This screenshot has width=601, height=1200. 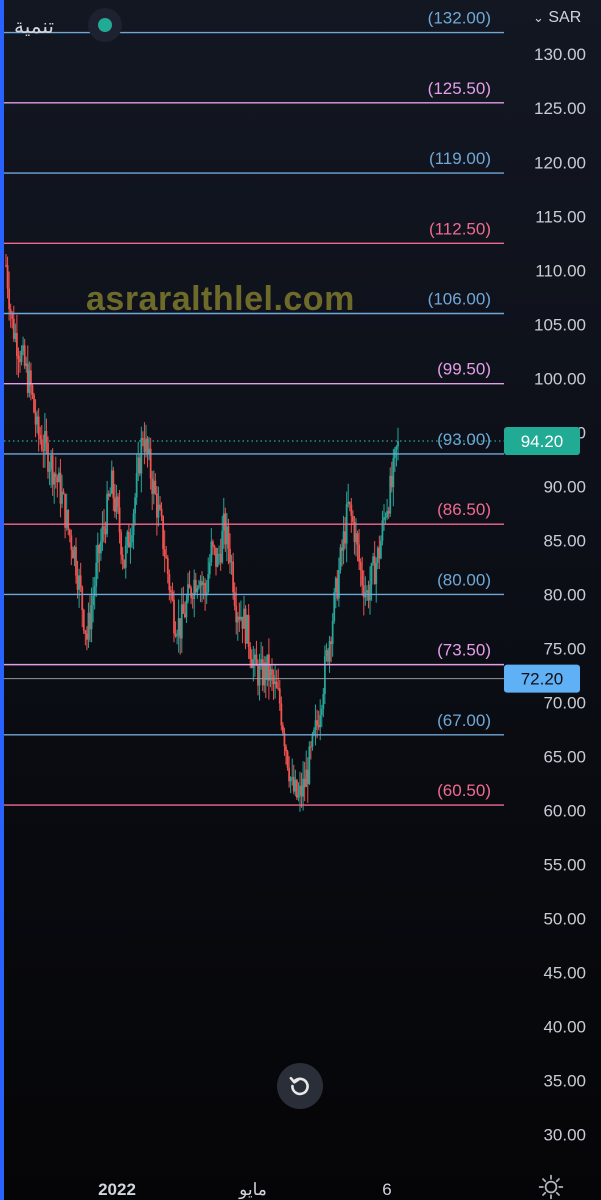 I want to click on chart-settings-button, so click(x=551, y=1187).